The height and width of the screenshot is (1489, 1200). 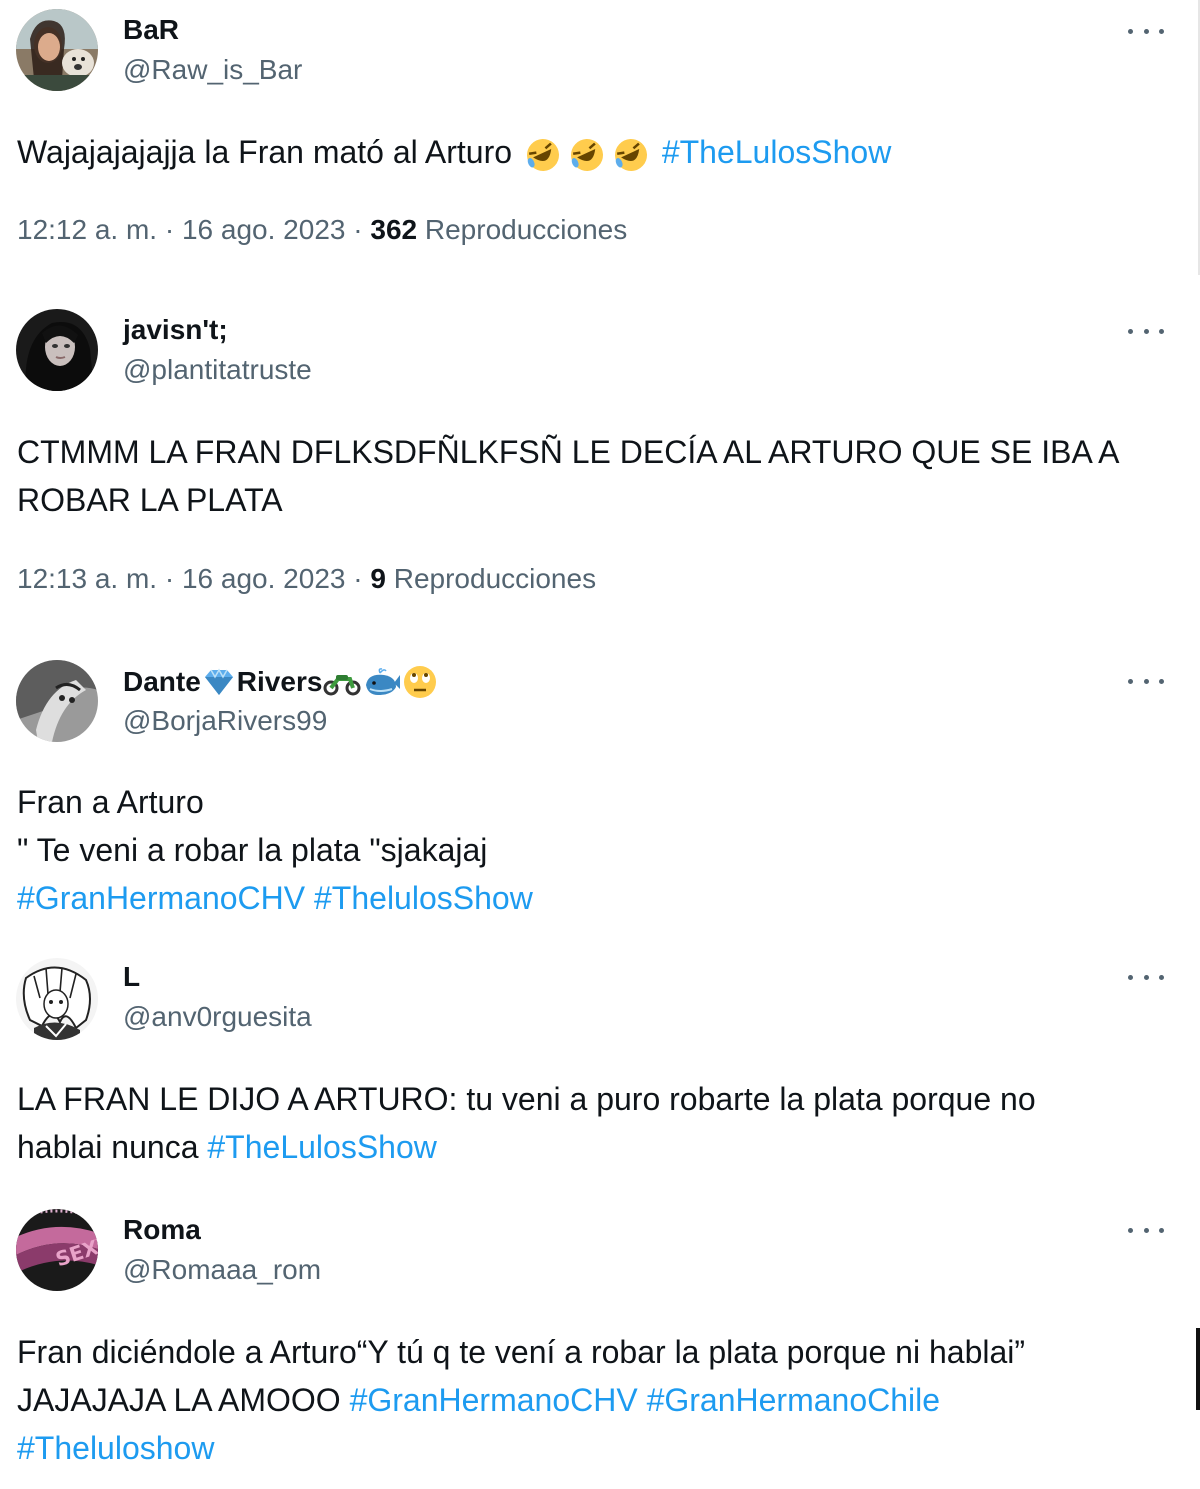 I want to click on tweet-text-body: Wajajajajajja la Fran mató al Arturo, so click(x=269, y=152).